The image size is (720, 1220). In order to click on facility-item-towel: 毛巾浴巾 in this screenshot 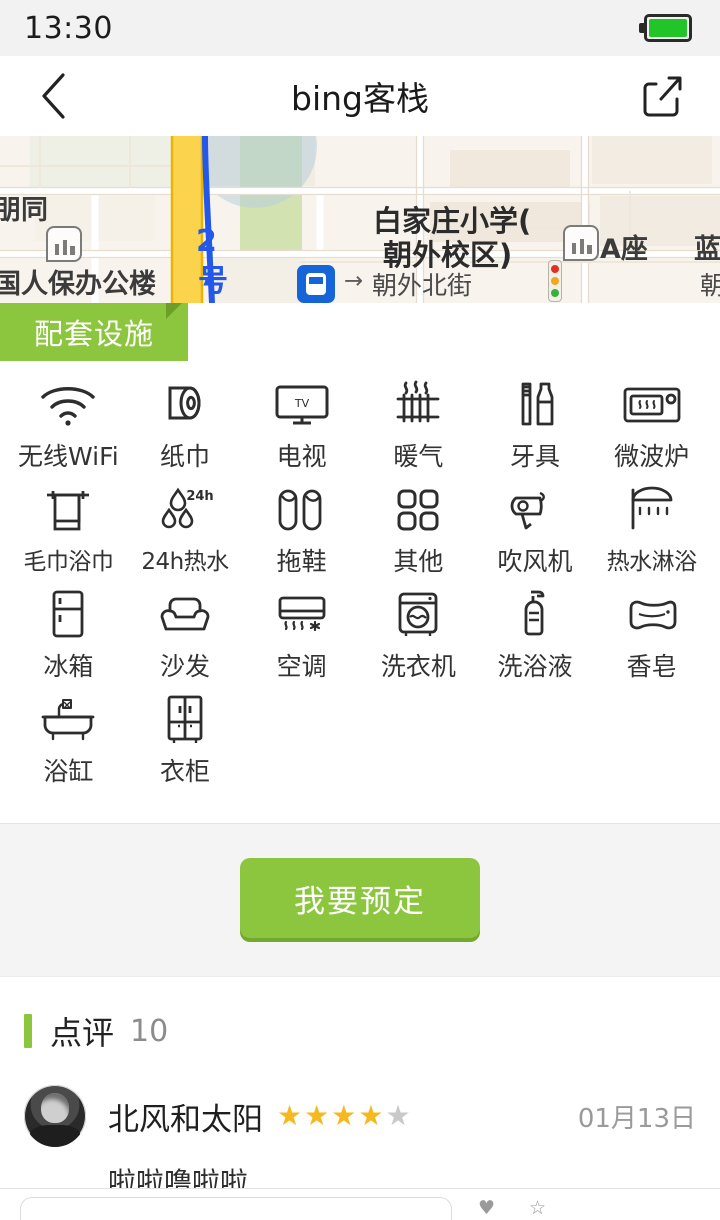, I will do `click(68, 533)`.